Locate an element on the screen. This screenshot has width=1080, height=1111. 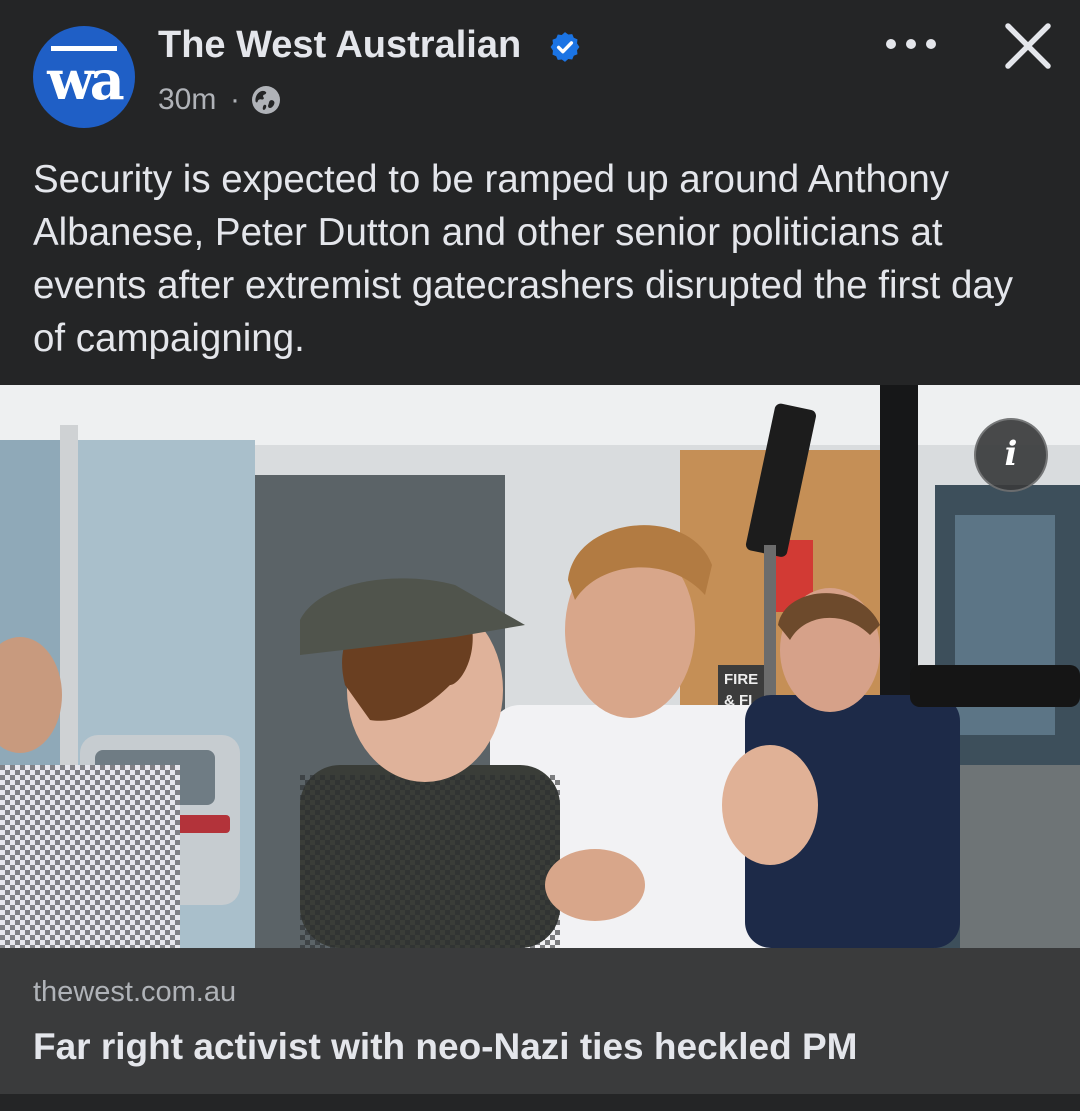
page-name-link: The West Australian is located at coordinates (339, 45).